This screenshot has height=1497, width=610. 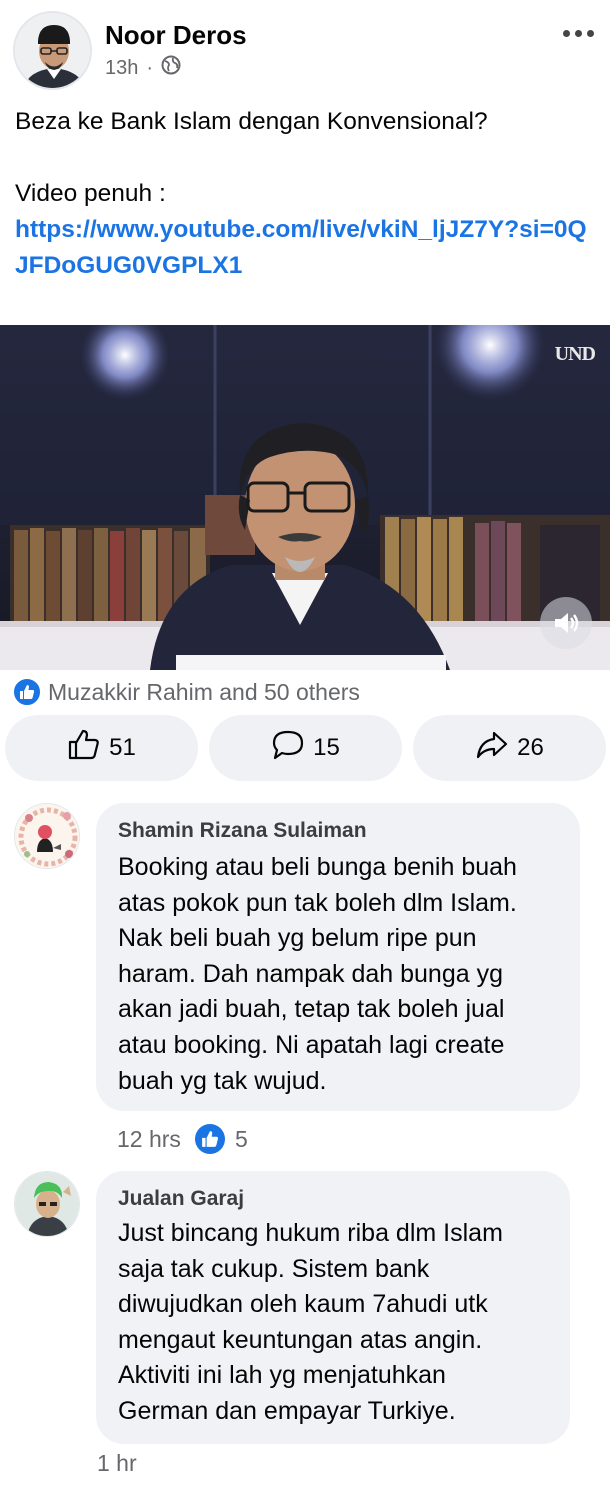 I want to click on comment-like-count: 5, so click(x=241, y=1139).